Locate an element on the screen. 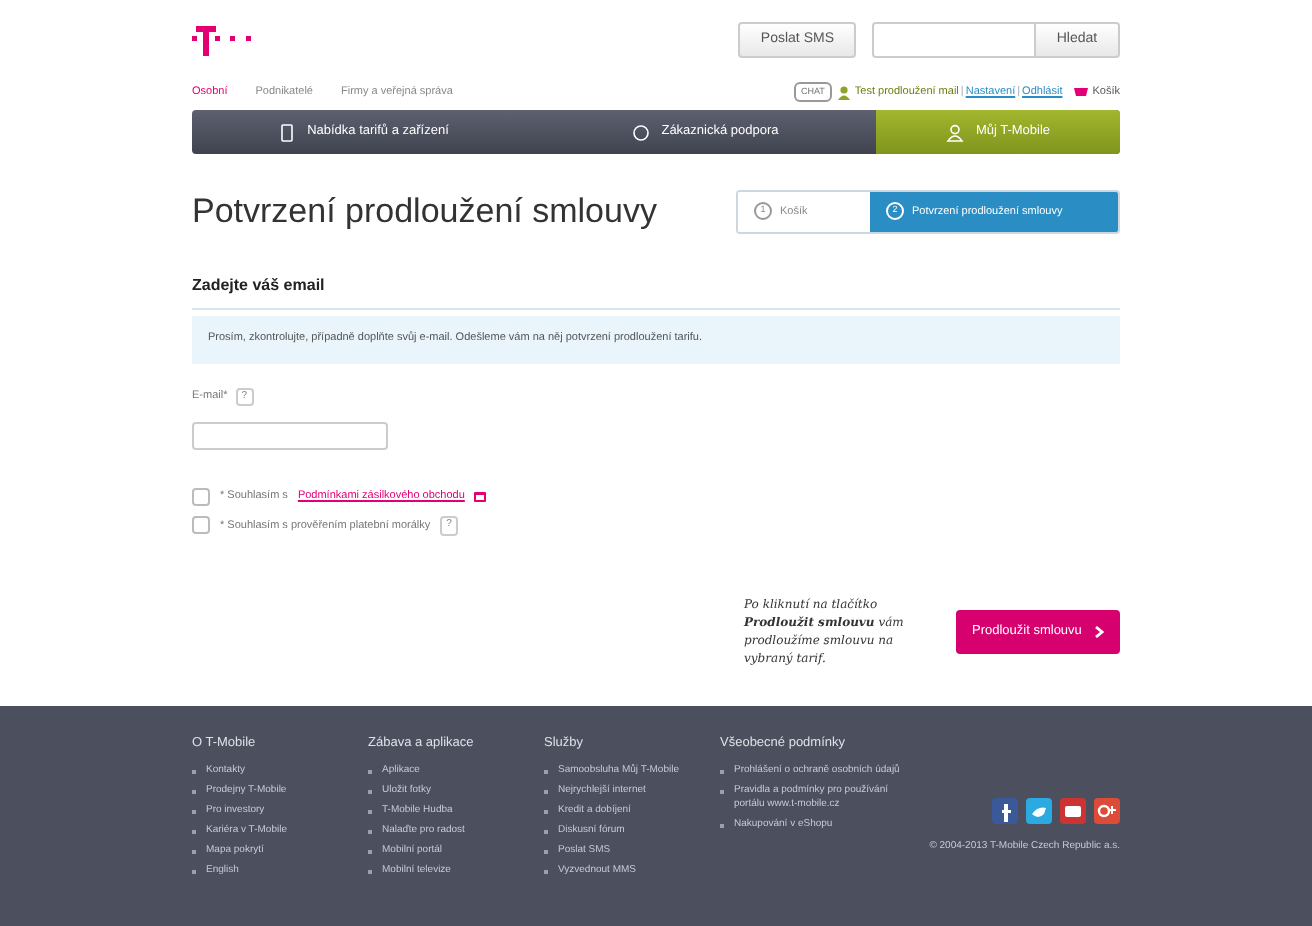  google-plus-icon is located at coordinates (1107, 811).